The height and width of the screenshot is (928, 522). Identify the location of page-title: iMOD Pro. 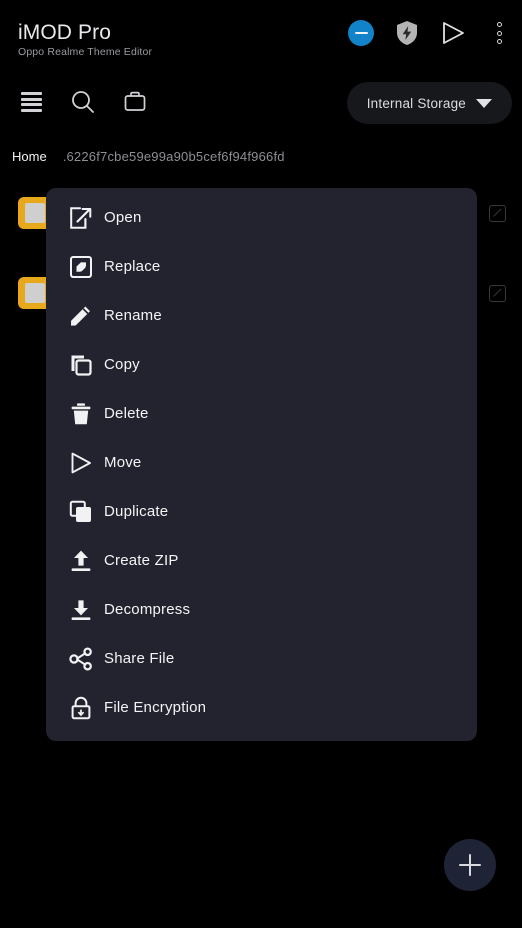
(64, 32).